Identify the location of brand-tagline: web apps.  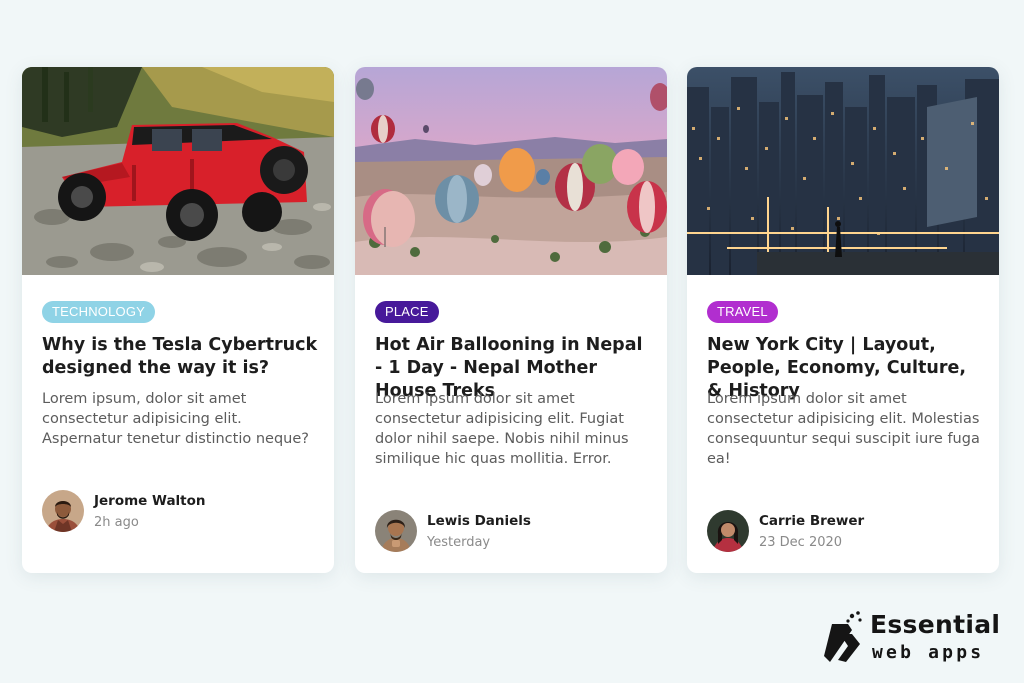
(928, 652).